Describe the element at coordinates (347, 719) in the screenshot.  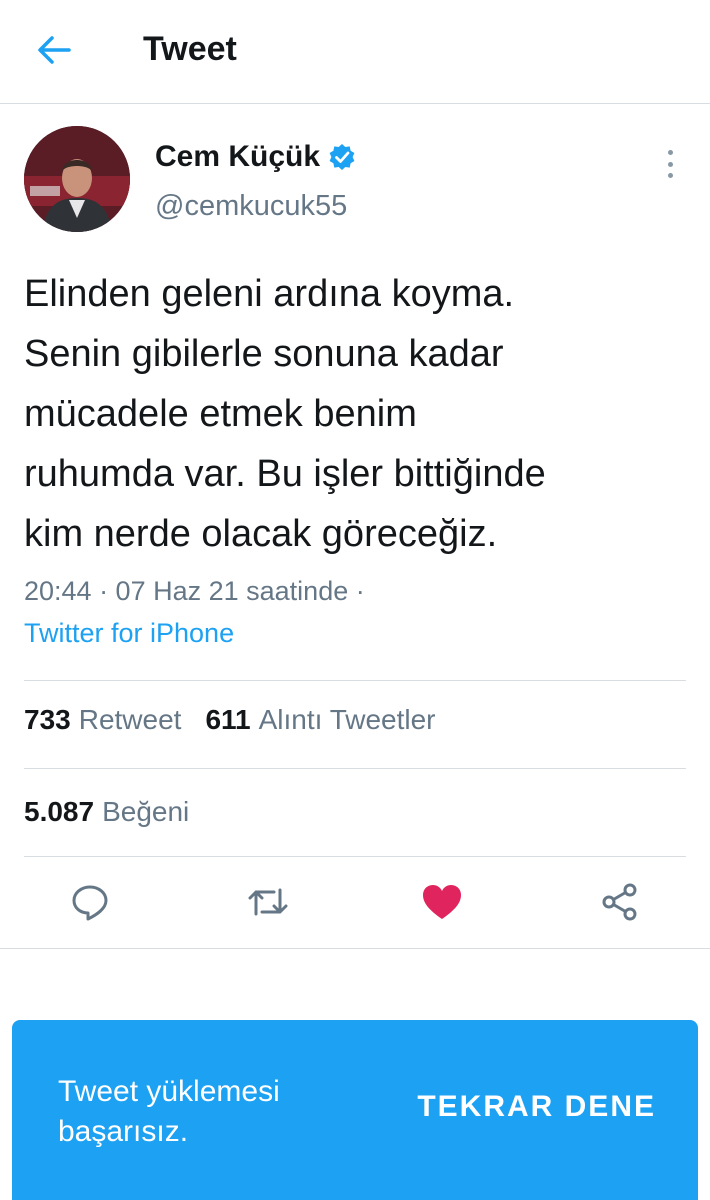
I see `quote-label: Alıntı Tweetler` at that location.